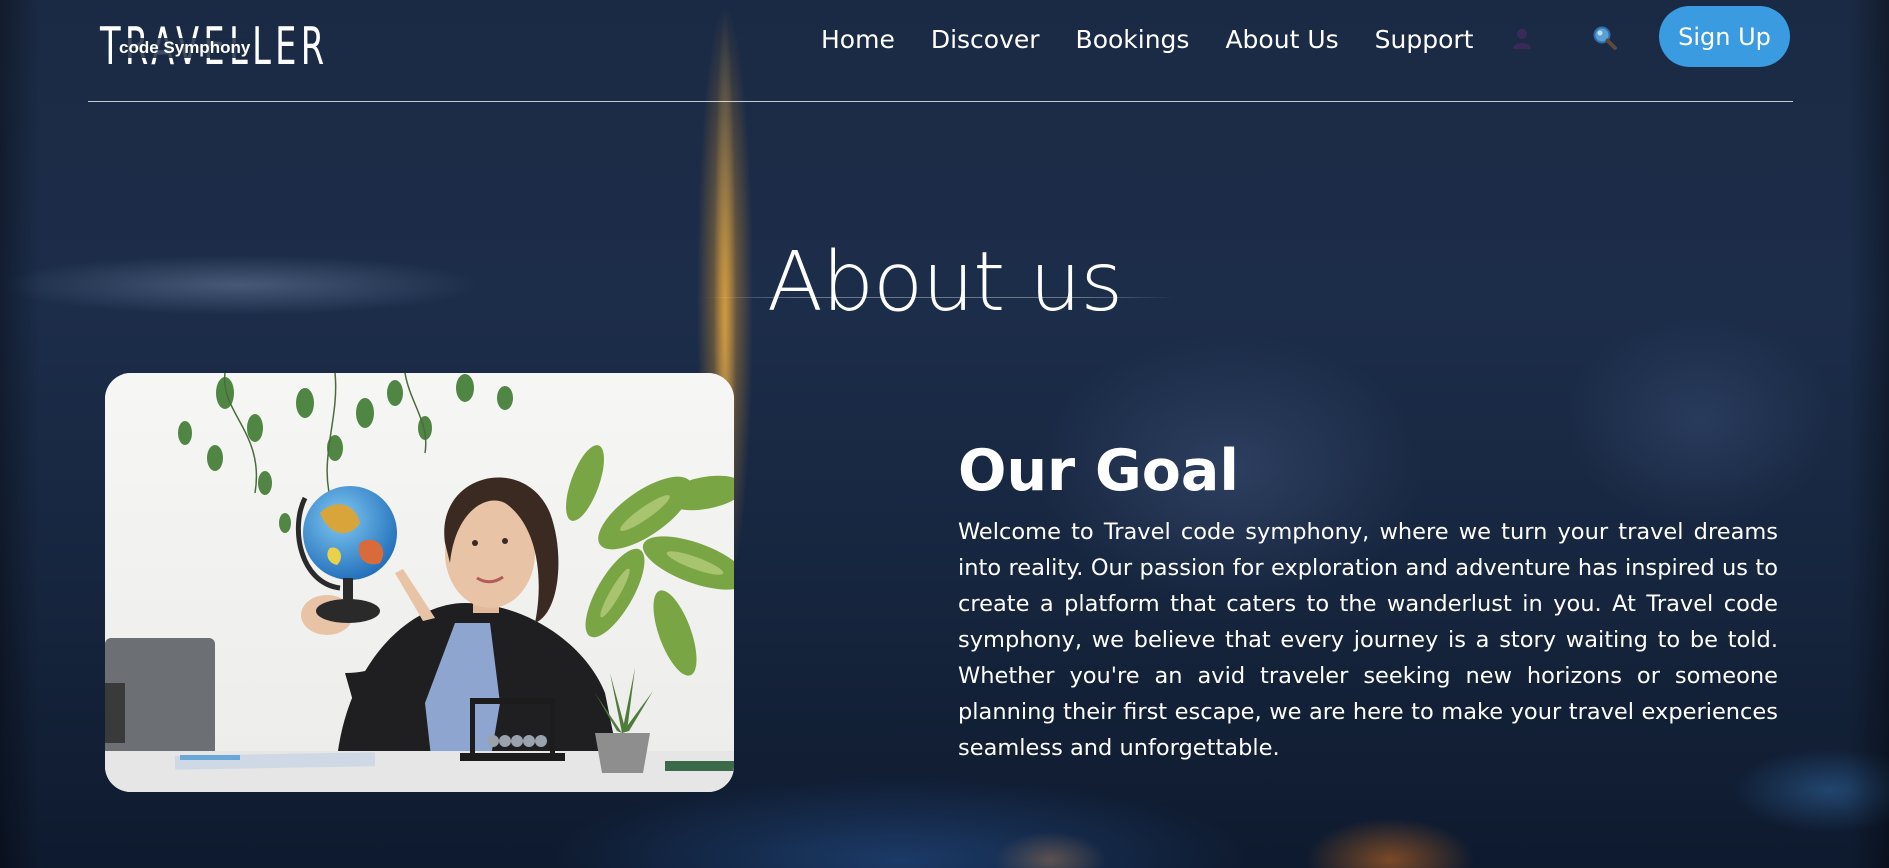 This screenshot has height=868, width=1889. What do you see at coordinates (1424, 39) in the screenshot?
I see `nav-link-support: Support` at bounding box center [1424, 39].